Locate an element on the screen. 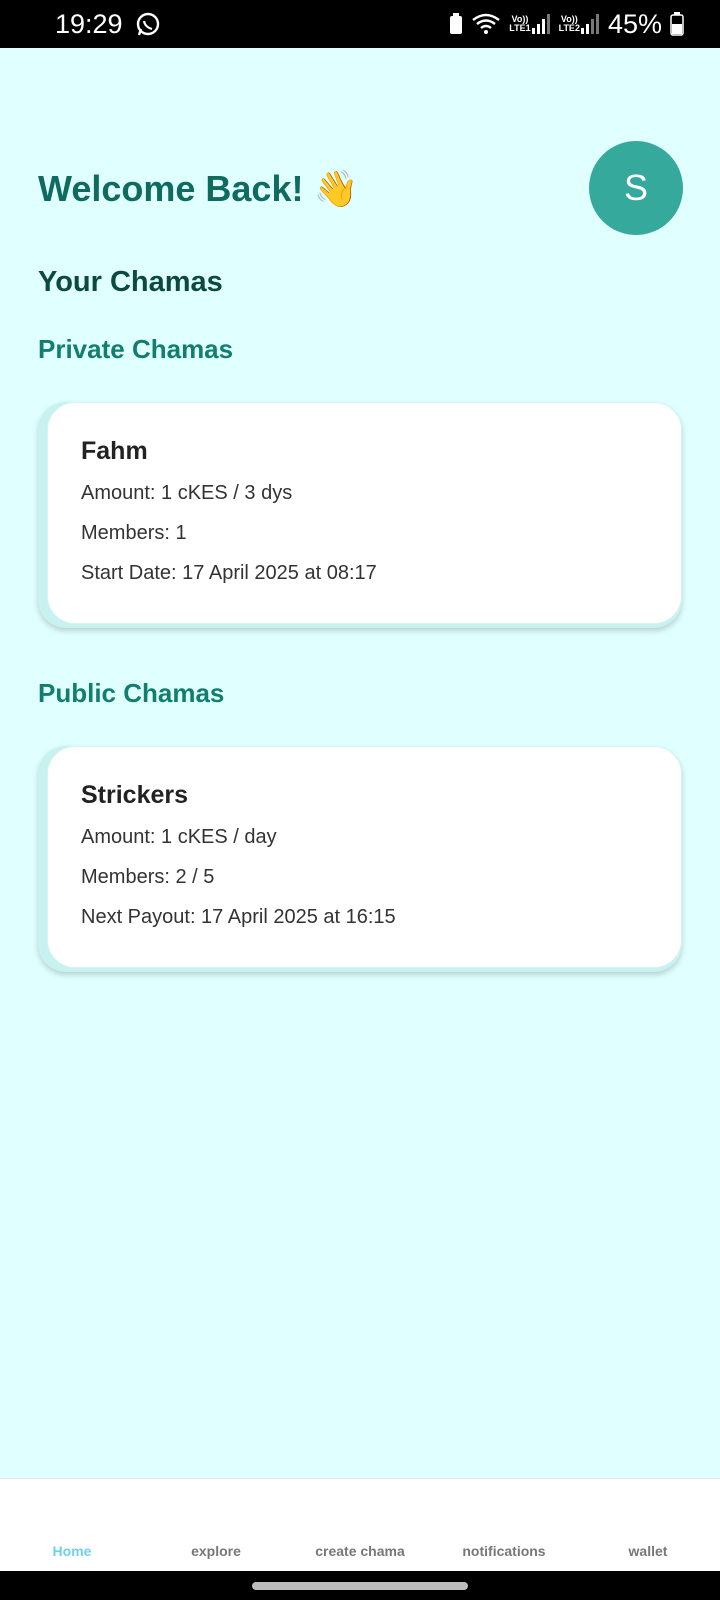 The height and width of the screenshot is (1600, 720). nav-home: Home is located at coordinates (72, 1525).